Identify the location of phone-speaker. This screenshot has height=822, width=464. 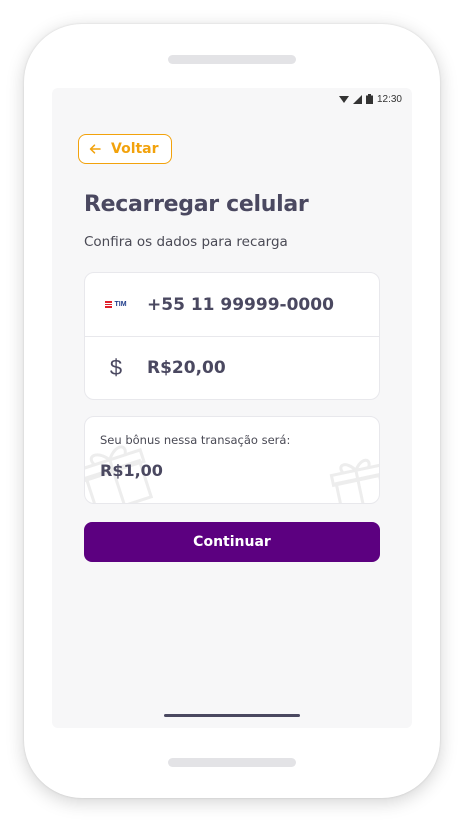
(232, 59).